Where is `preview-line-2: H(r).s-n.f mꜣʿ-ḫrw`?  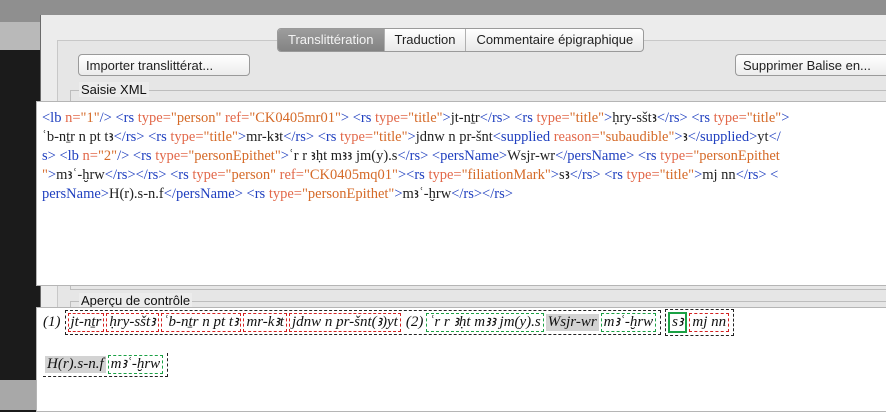 preview-line-2: H(r).s-n.f mꜣʿ-ḫrw is located at coordinates (106, 365).